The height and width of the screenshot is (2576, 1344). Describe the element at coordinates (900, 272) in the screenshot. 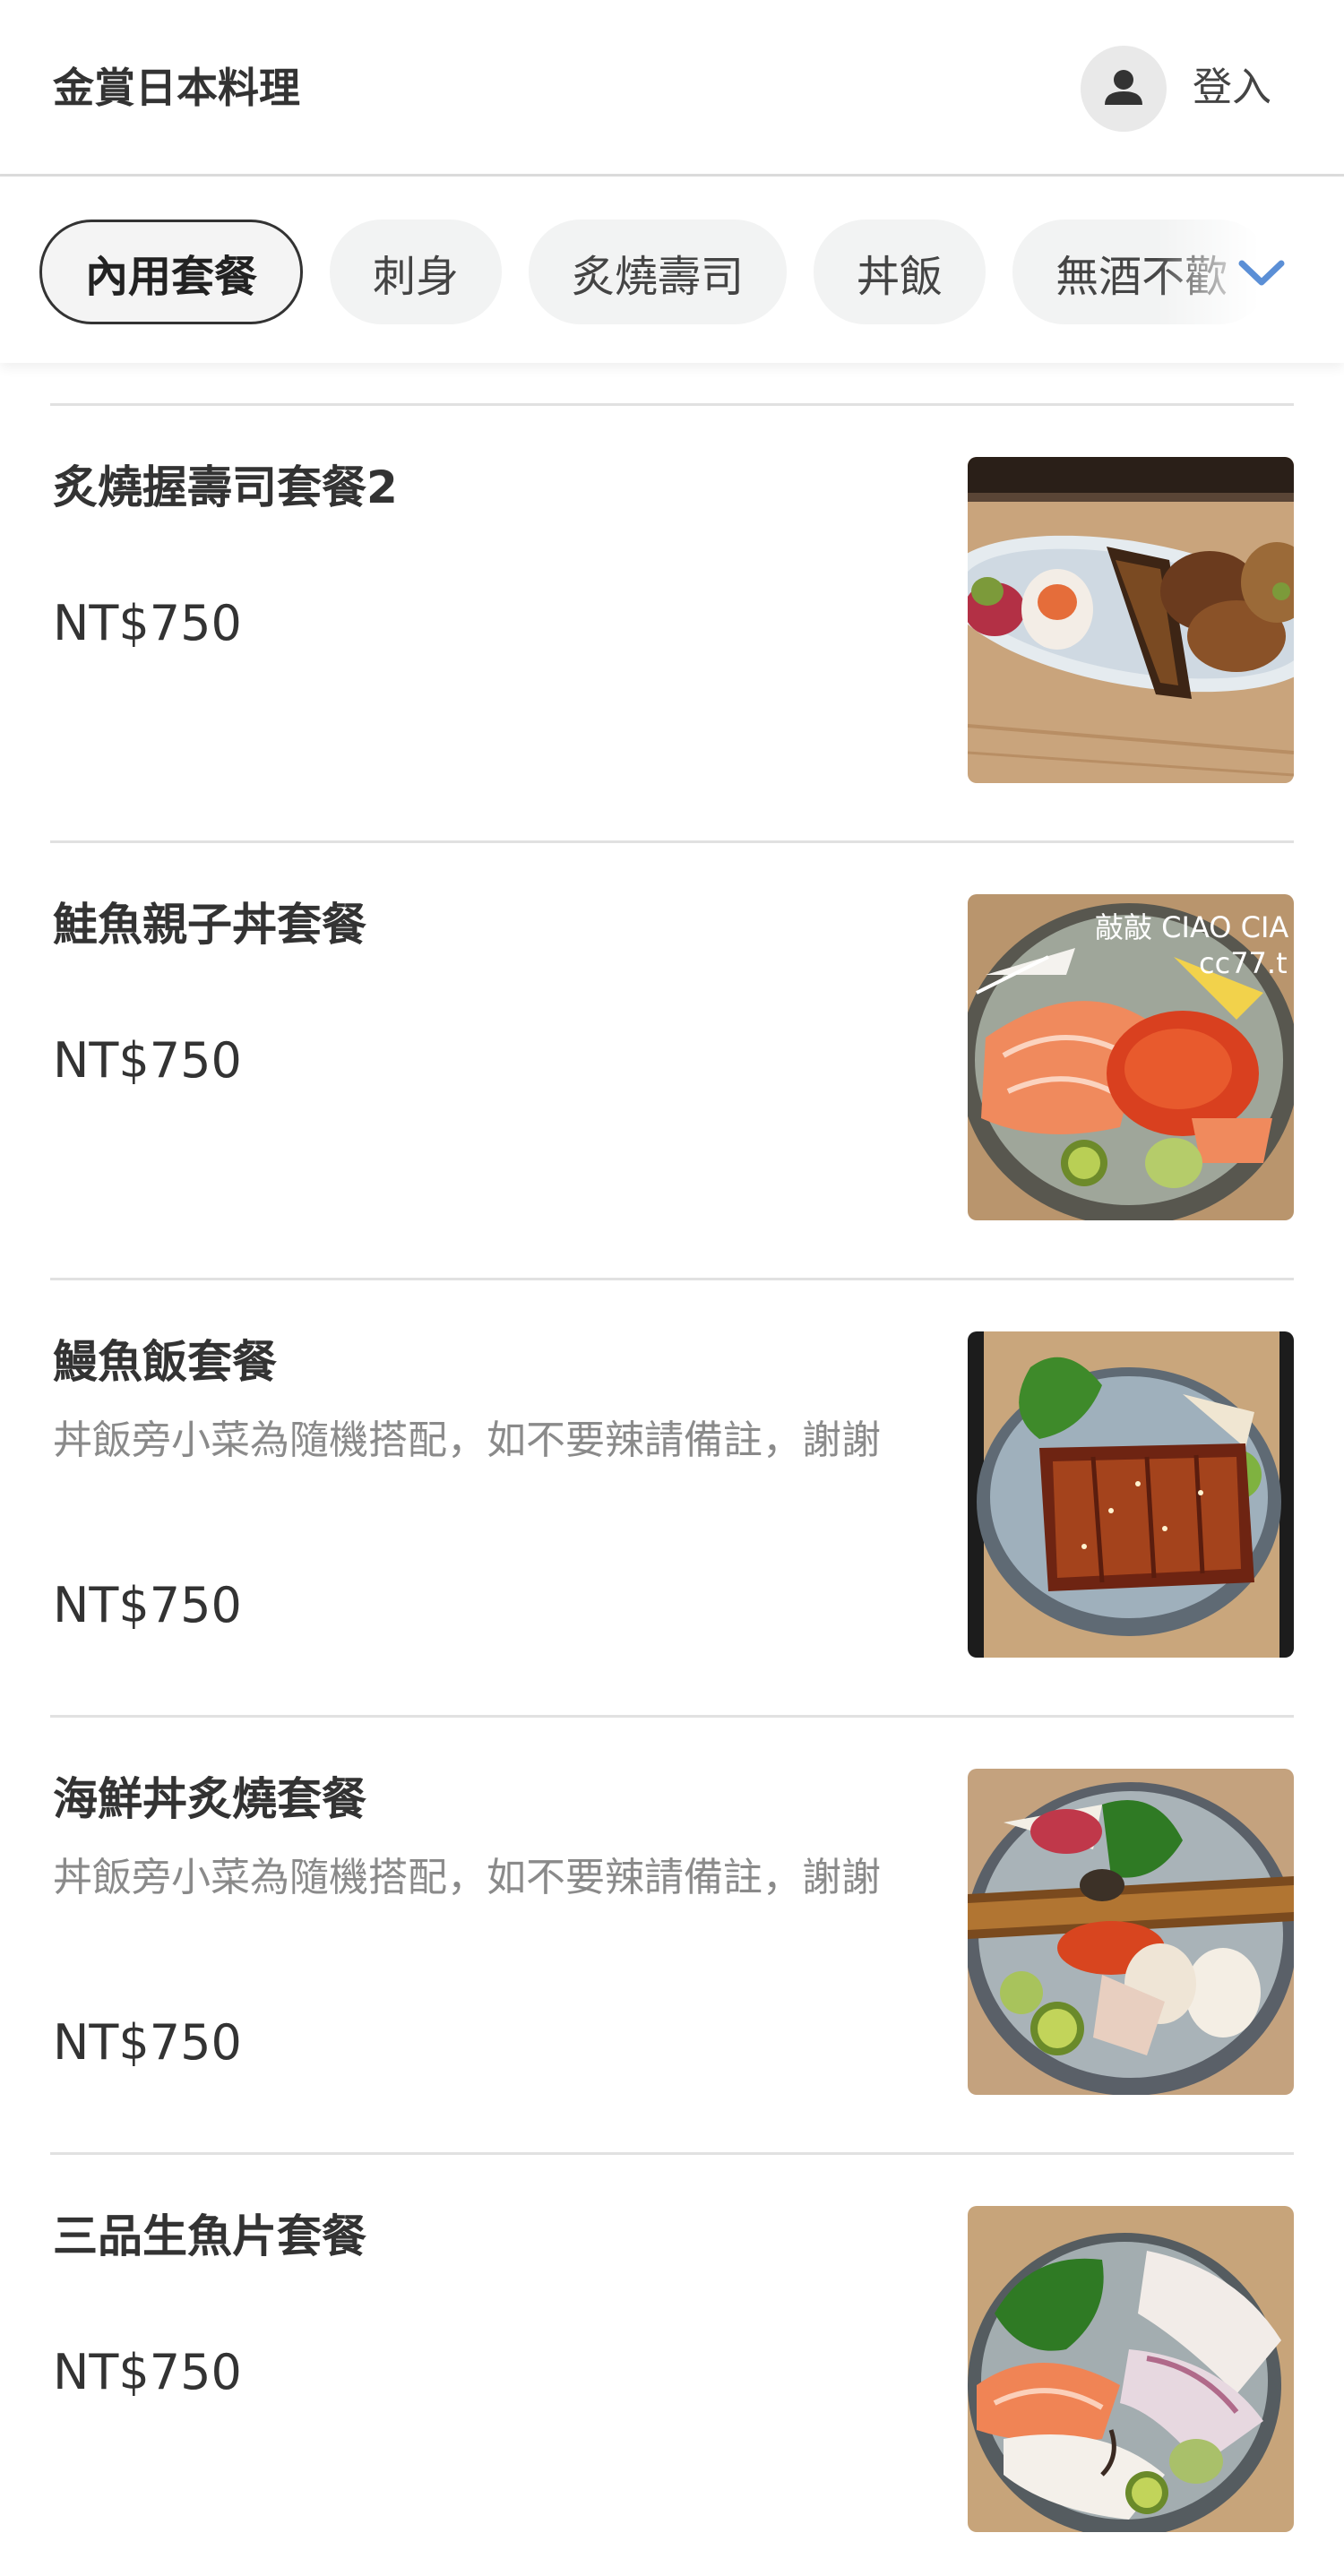

I see `tab-rice-bowls: 丼飯` at that location.